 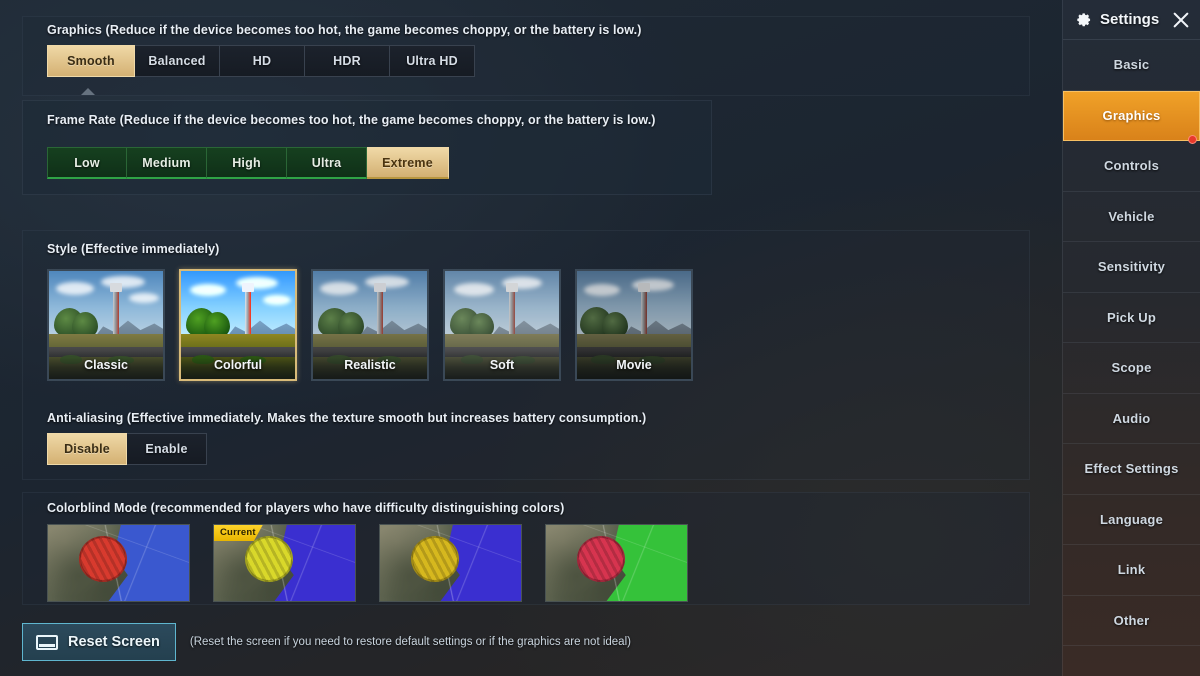 I want to click on graphics-option-hdr: HDR, so click(x=347, y=61).